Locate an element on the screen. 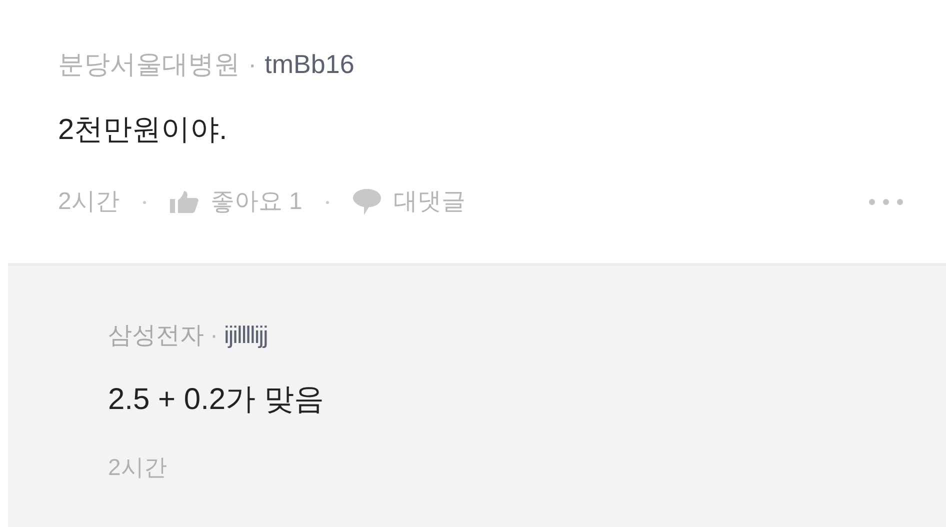 This screenshot has width=946, height=527. comment-text: 2천만원이야. is located at coordinates (143, 130).